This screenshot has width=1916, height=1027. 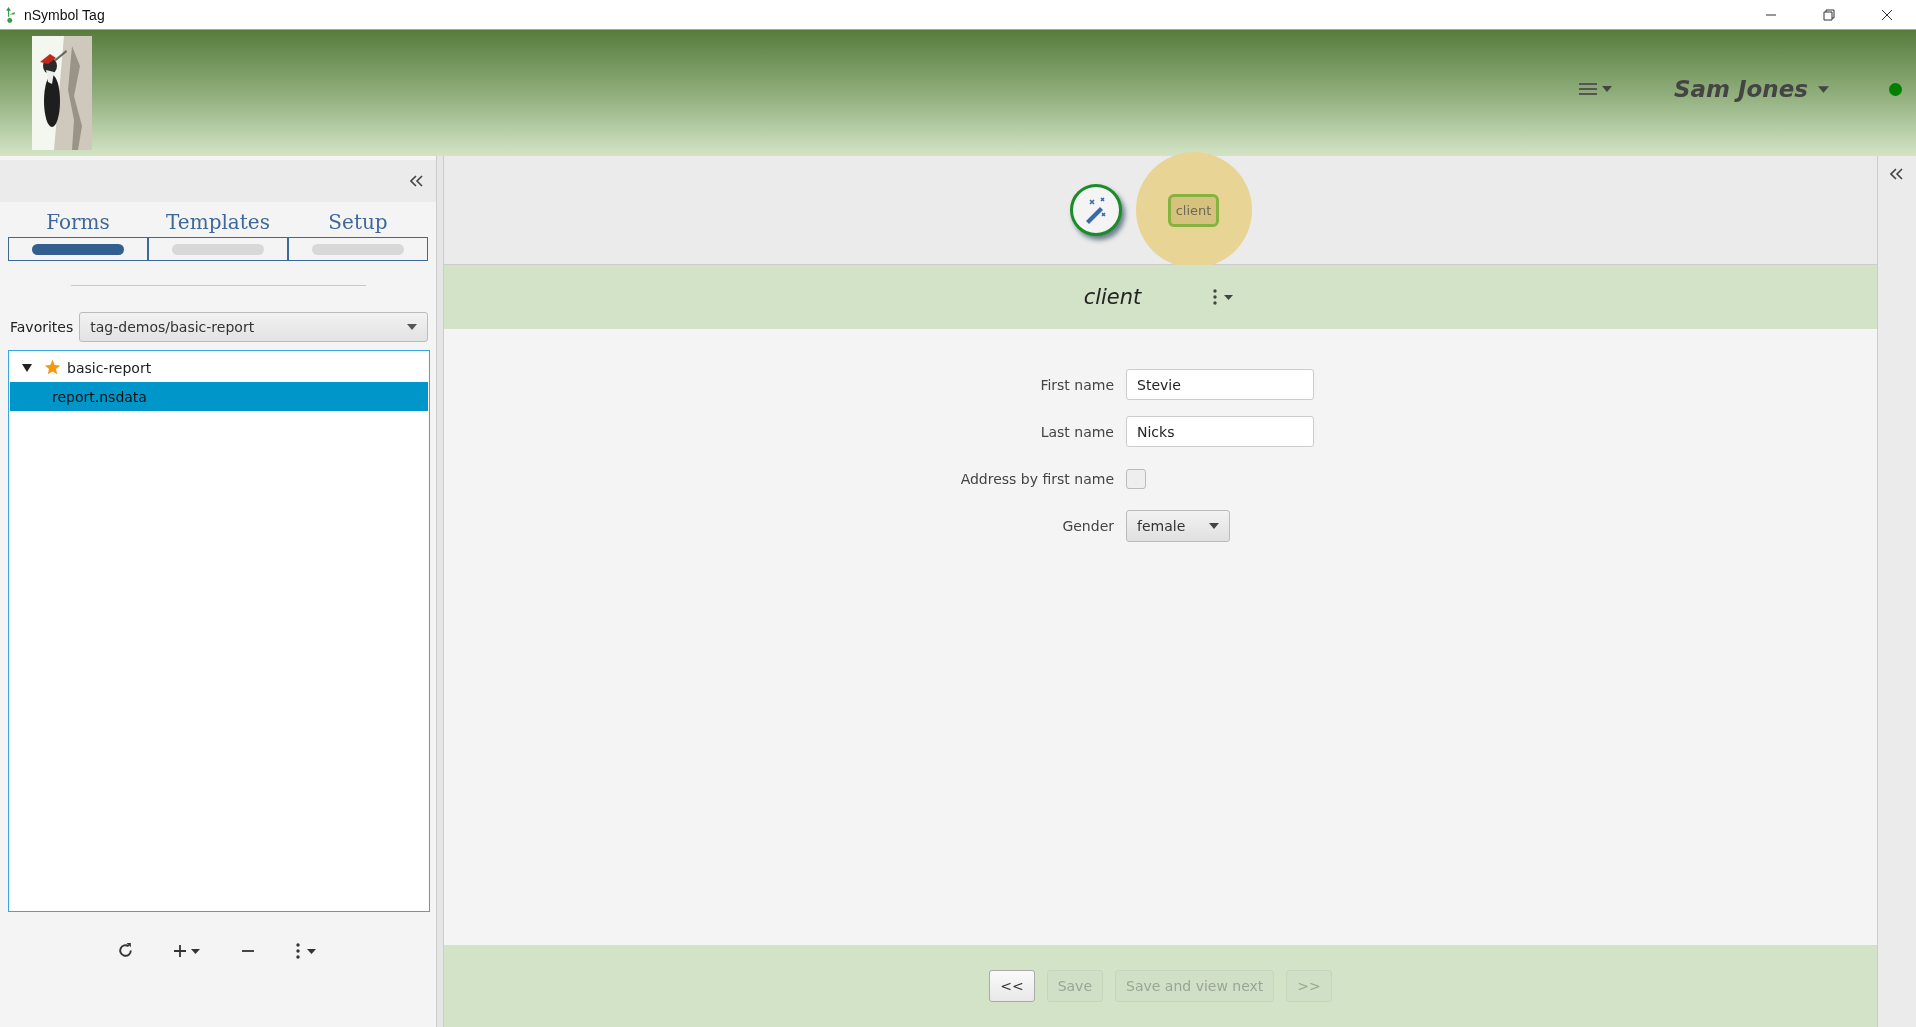 What do you see at coordinates (218, 235) in the screenshot?
I see `sidebar-tab: Templates` at bounding box center [218, 235].